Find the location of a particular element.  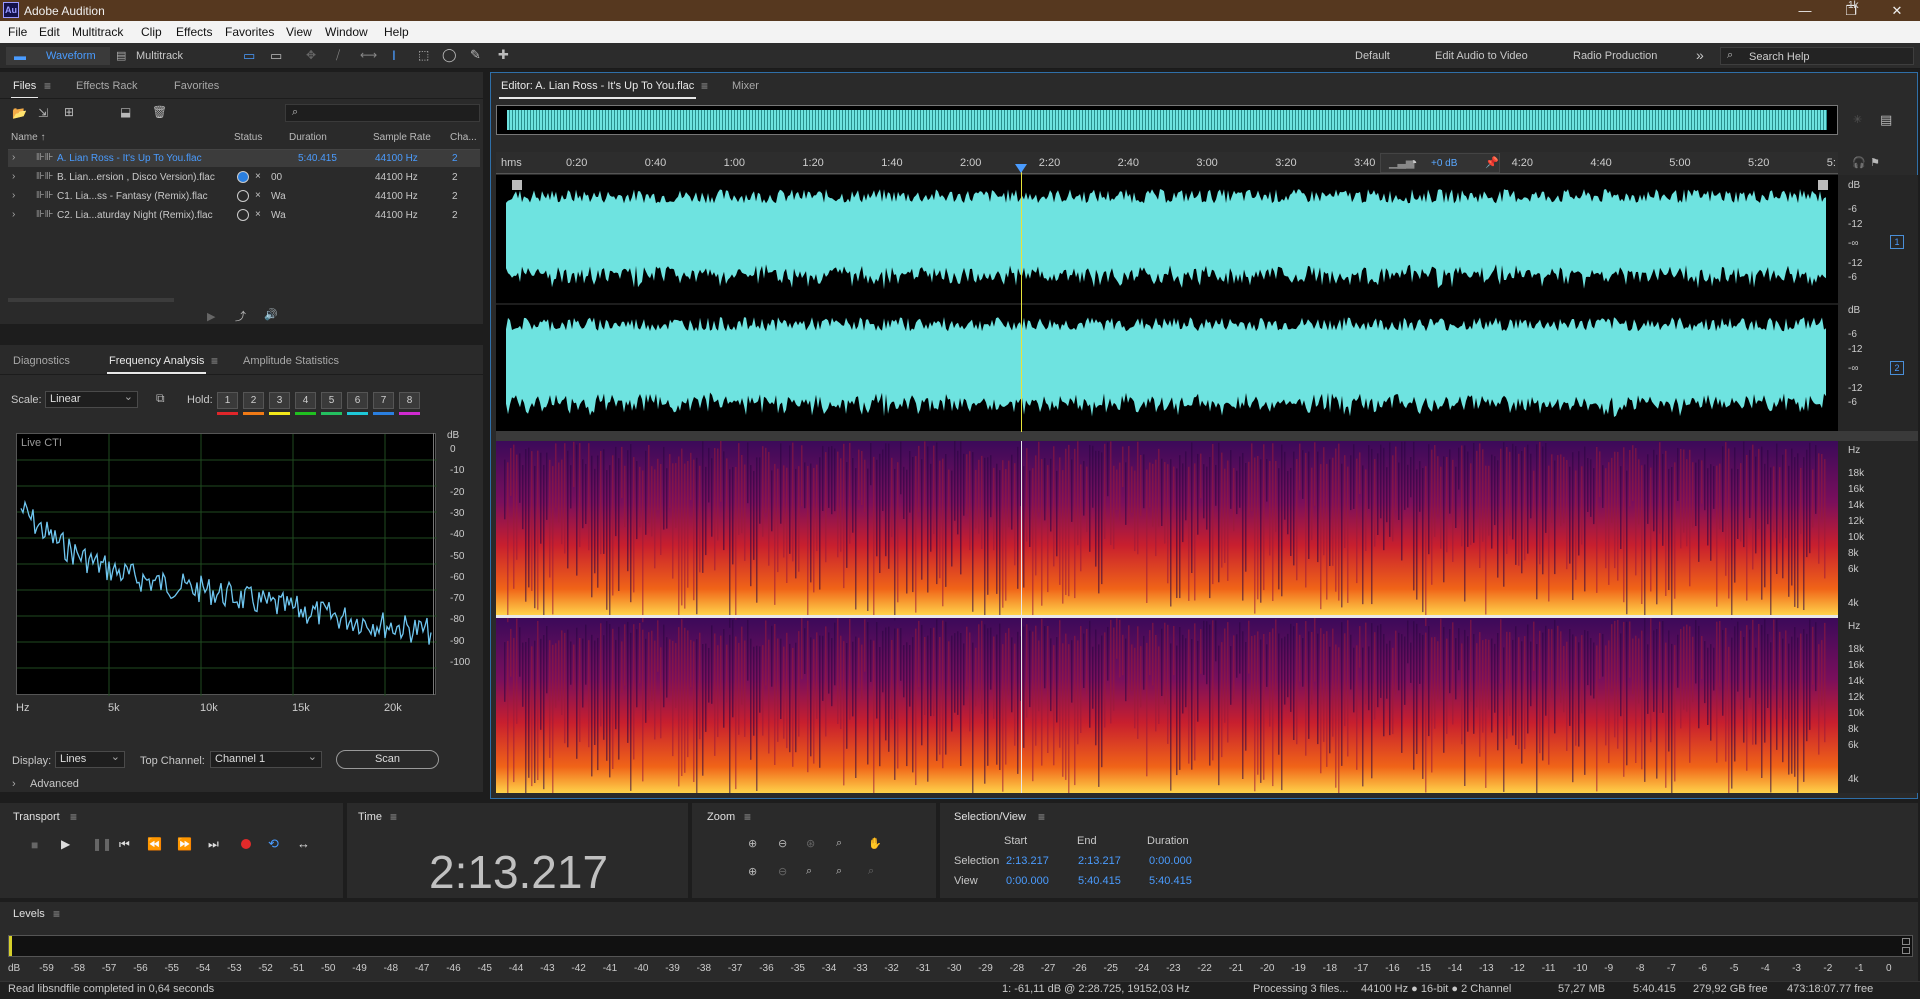

selection-duration: 0:00.000 is located at coordinates (1170, 861).